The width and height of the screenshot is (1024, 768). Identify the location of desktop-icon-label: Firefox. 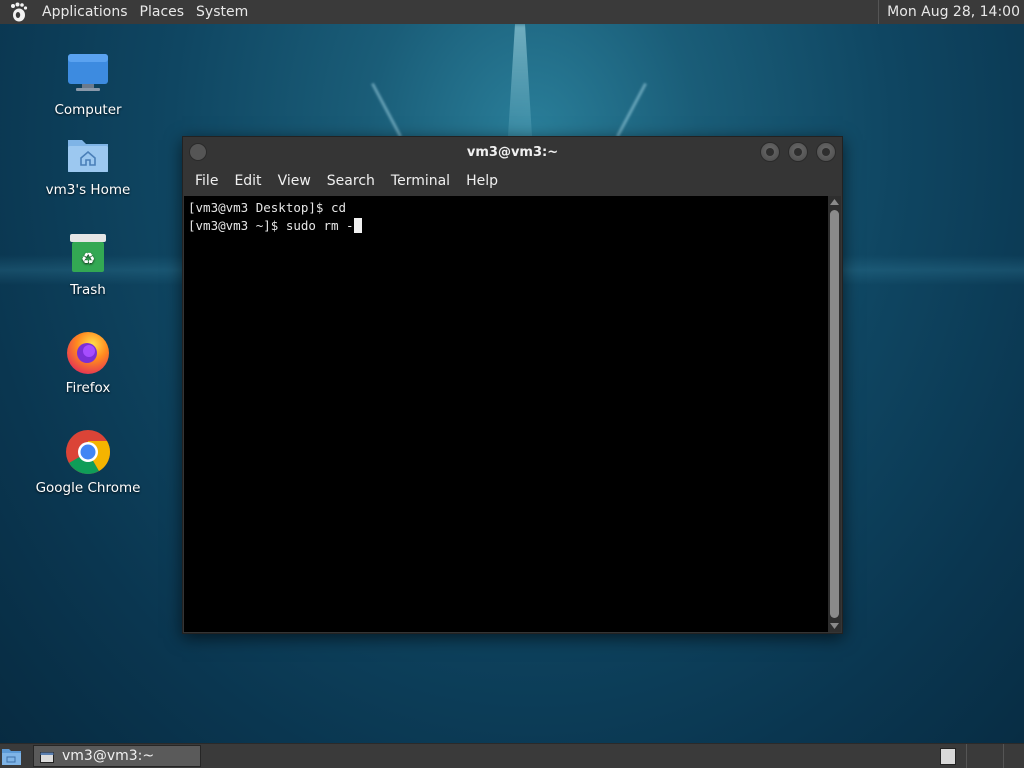
(88, 388).